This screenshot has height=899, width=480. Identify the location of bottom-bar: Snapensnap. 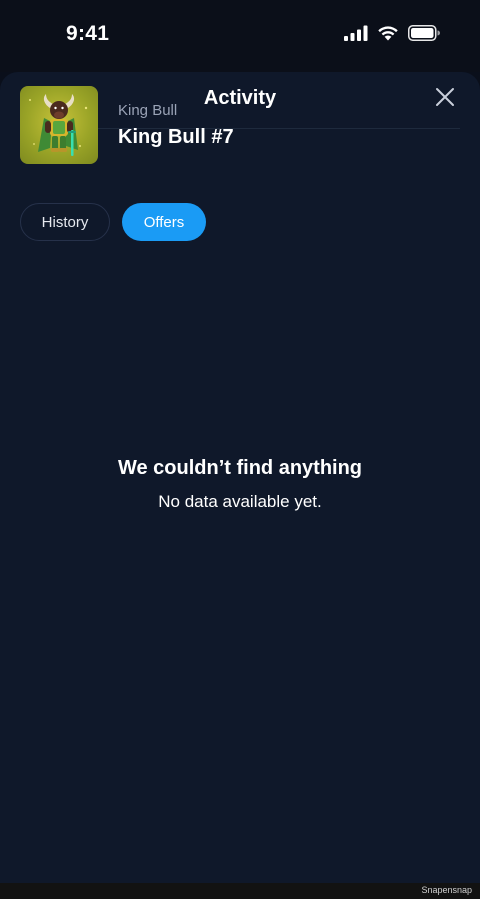
(240, 891).